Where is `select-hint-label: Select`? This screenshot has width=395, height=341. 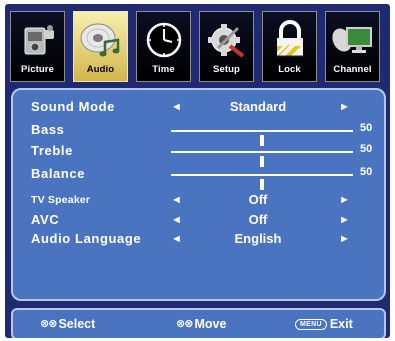
select-hint-label: Select is located at coordinates (77, 324).